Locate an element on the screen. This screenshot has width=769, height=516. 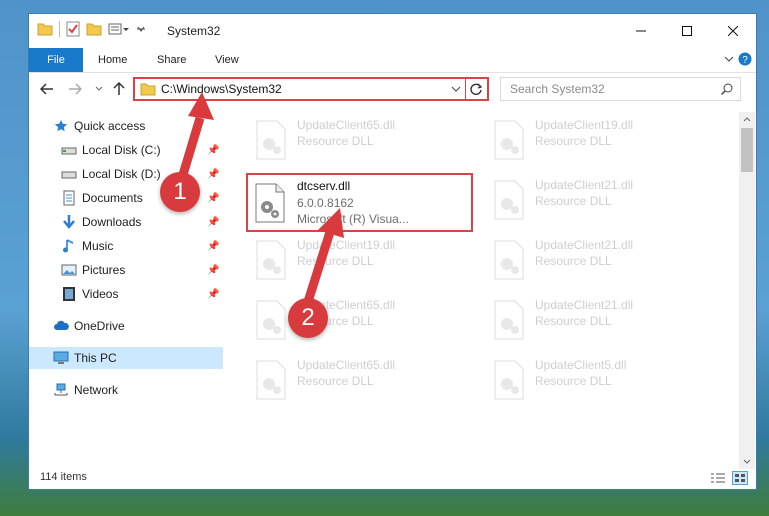
annotation-badge-1: 1 is located at coordinates (180, 192).